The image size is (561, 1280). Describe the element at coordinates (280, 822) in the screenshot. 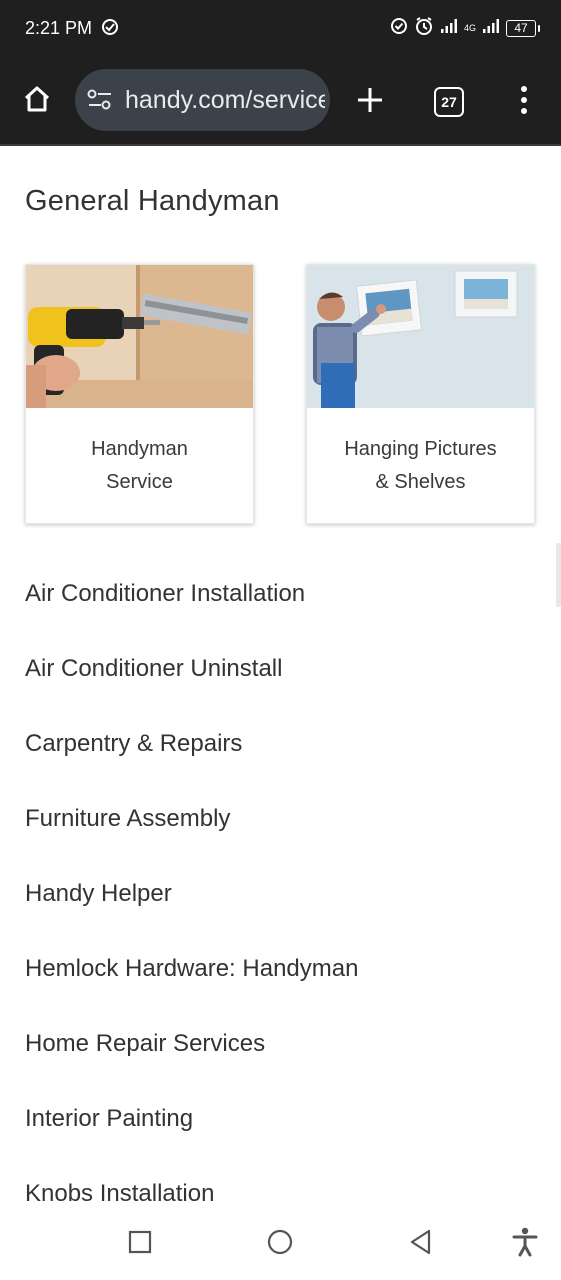

I see `service-link: Furniture Assembly` at that location.